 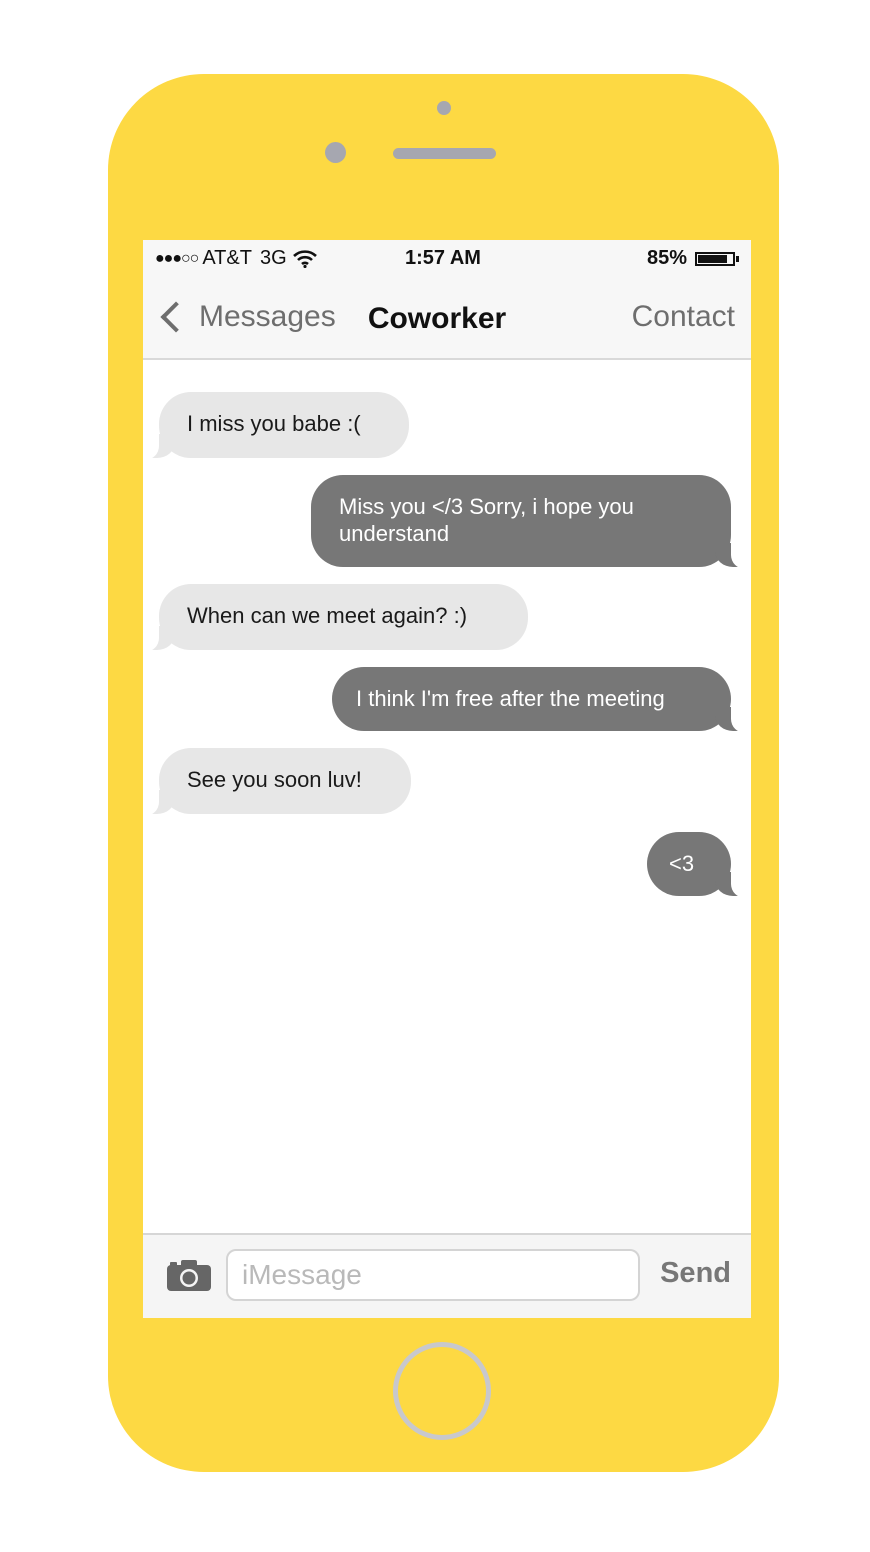 I want to click on status-bar: ●●●○○ AT&T 3G 1:57 AM 85%, so click(x=447, y=262).